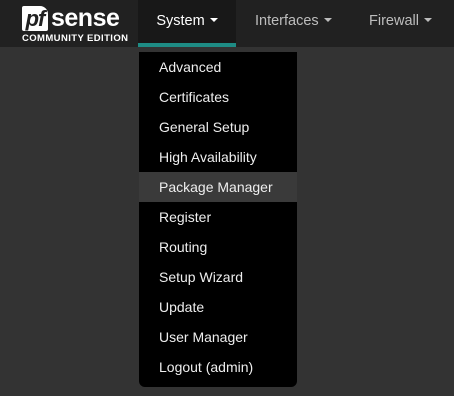 Image resolution: width=454 pixels, height=396 pixels. Describe the element at coordinates (218, 157) in the screenshot. I see `menu-item-high-availability: High Availability` at that location.